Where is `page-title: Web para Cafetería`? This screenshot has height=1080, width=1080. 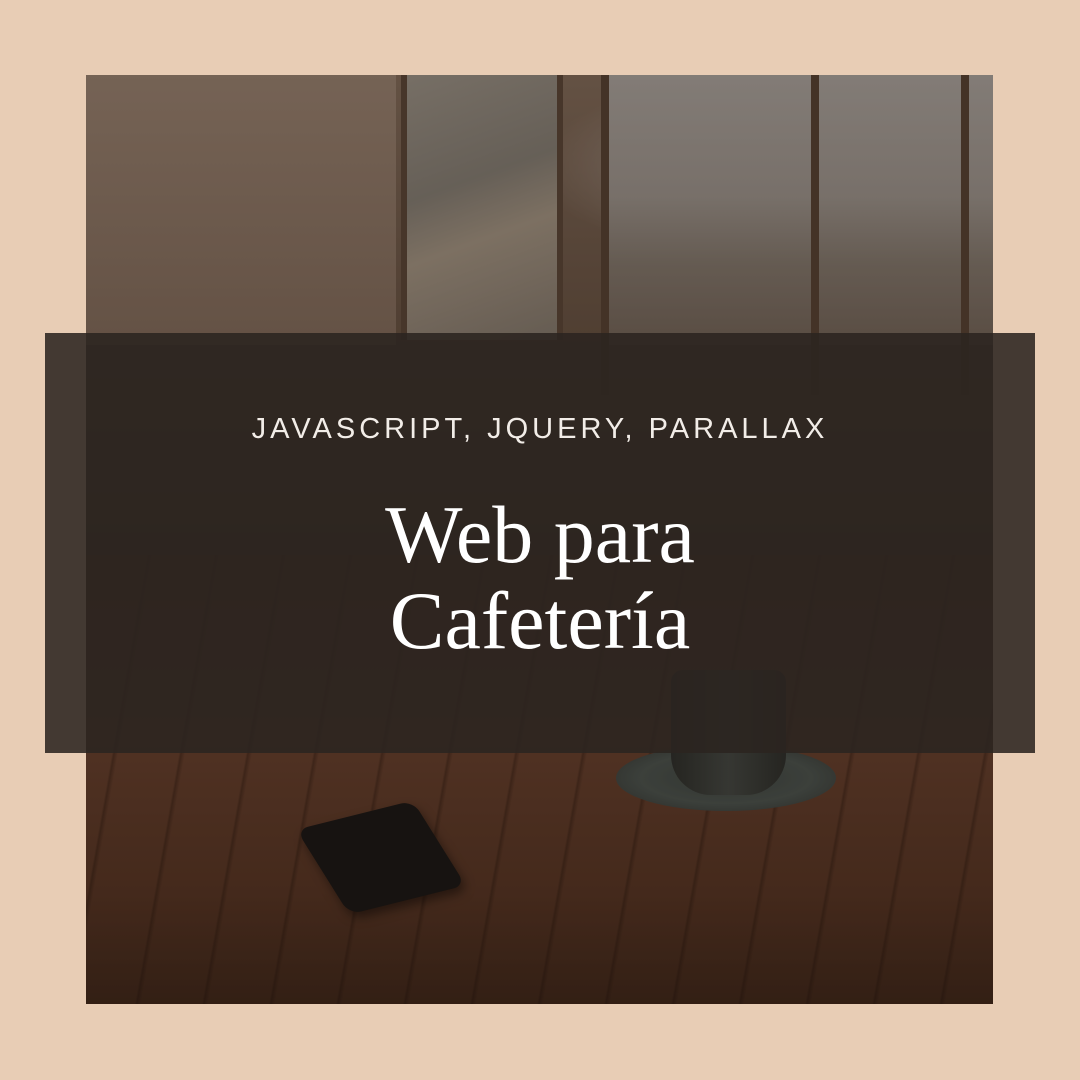
page-title: Web para Cafetería is located at coordinates (540, 578).